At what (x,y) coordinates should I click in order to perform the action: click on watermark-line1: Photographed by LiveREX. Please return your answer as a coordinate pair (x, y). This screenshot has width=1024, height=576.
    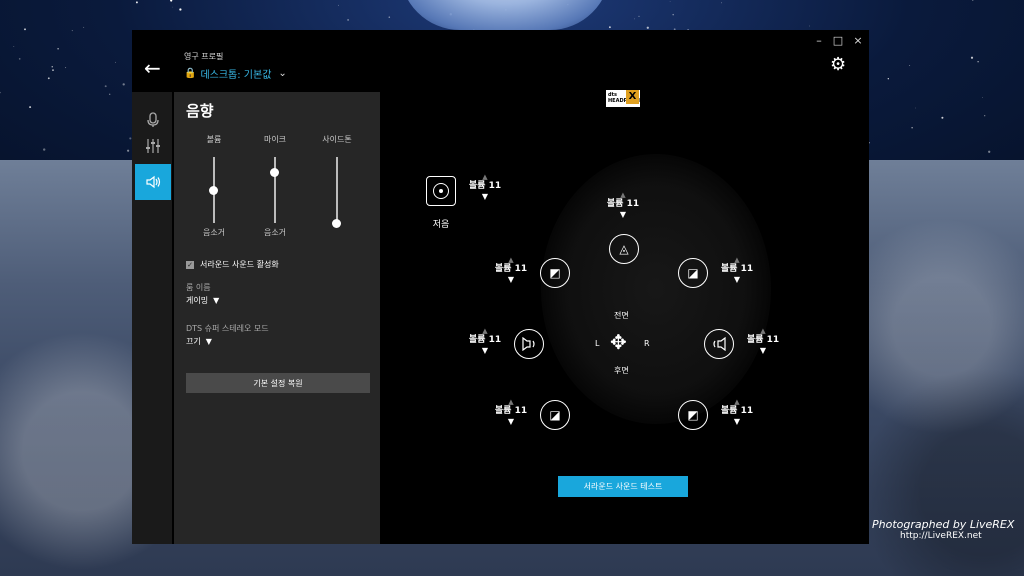
    Looking at the image, I should click on (943, 524).